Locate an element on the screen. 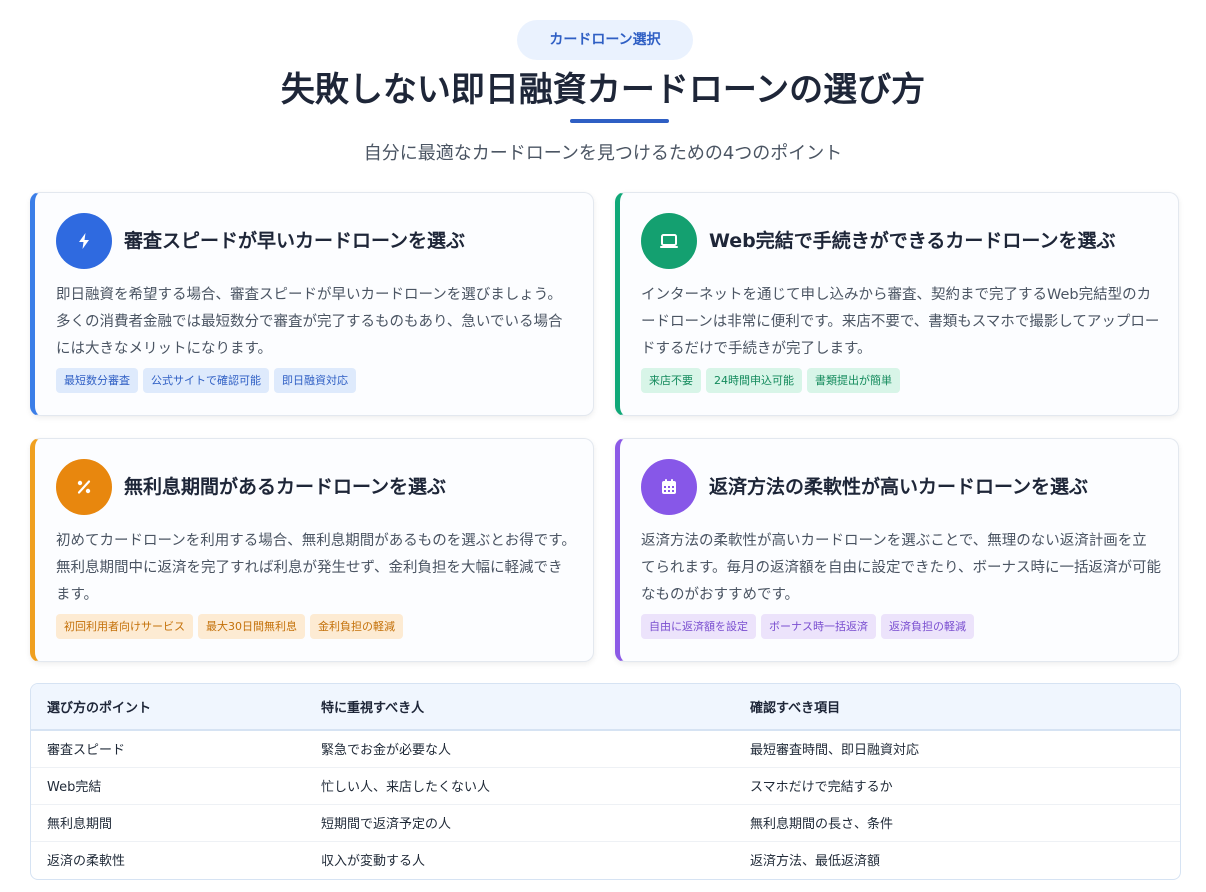 Image resolution: width=1206 pixels, height=892 pixels. column-header: 選び方のポイント is located at coordinates (176, 707).